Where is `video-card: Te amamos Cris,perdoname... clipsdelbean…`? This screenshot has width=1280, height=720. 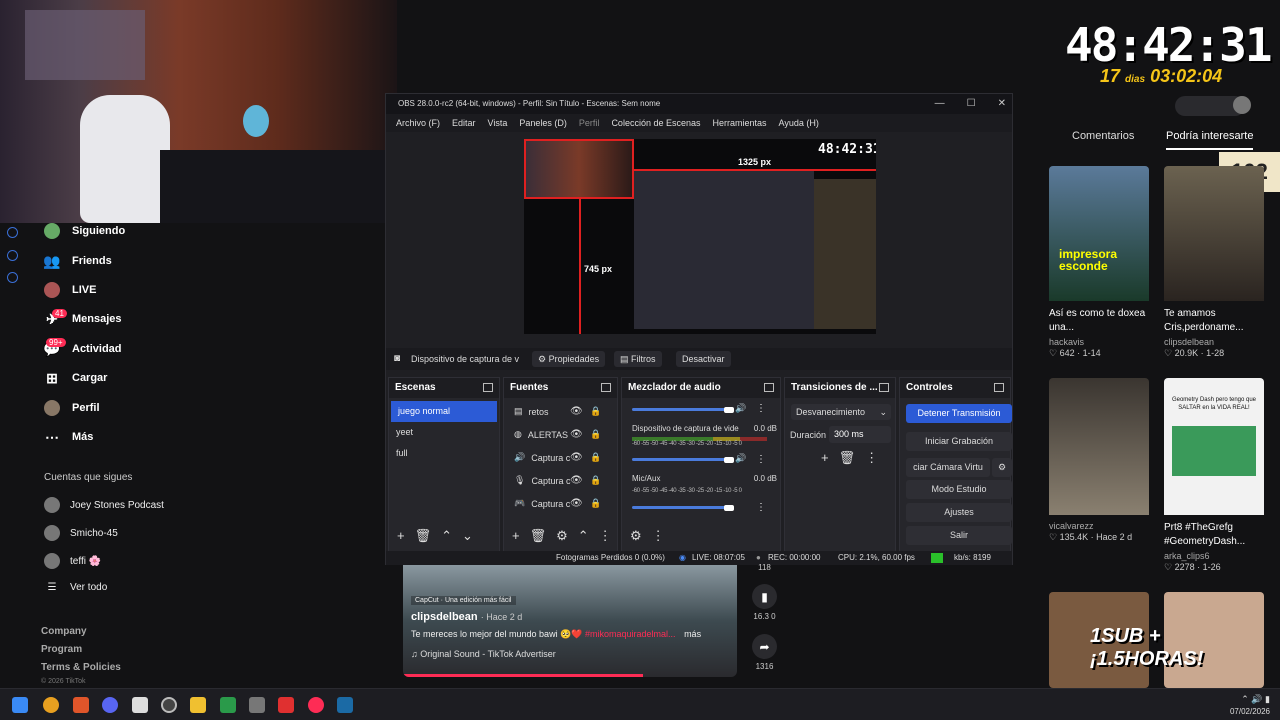 video-card: Te amamos Cris,perdoname... clipsdelbean… is located at coordinates (1214, 262).